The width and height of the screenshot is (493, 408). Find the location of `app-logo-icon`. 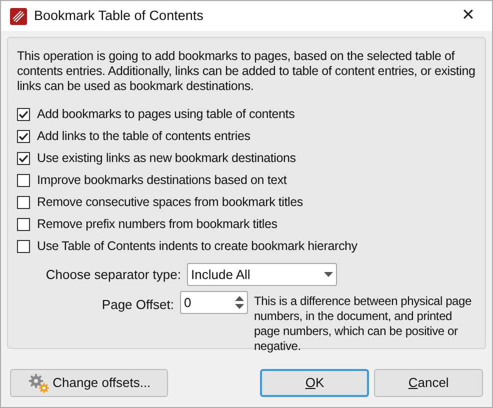

app-logo-icon is located at coordinates (18, 16).